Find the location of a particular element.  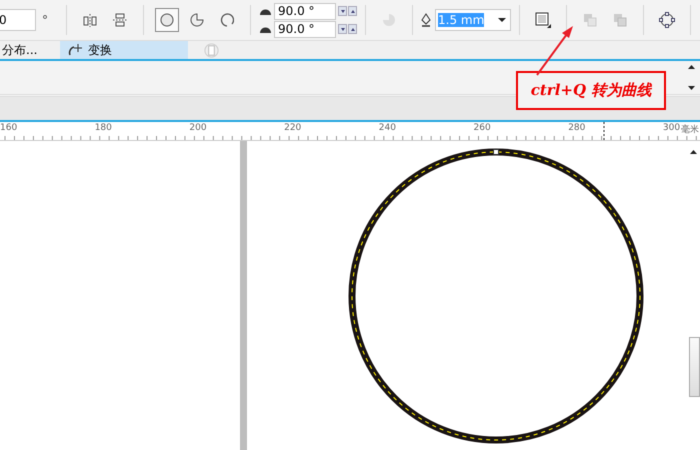

ruler-label: 260 is located at coordinates (482, 128).